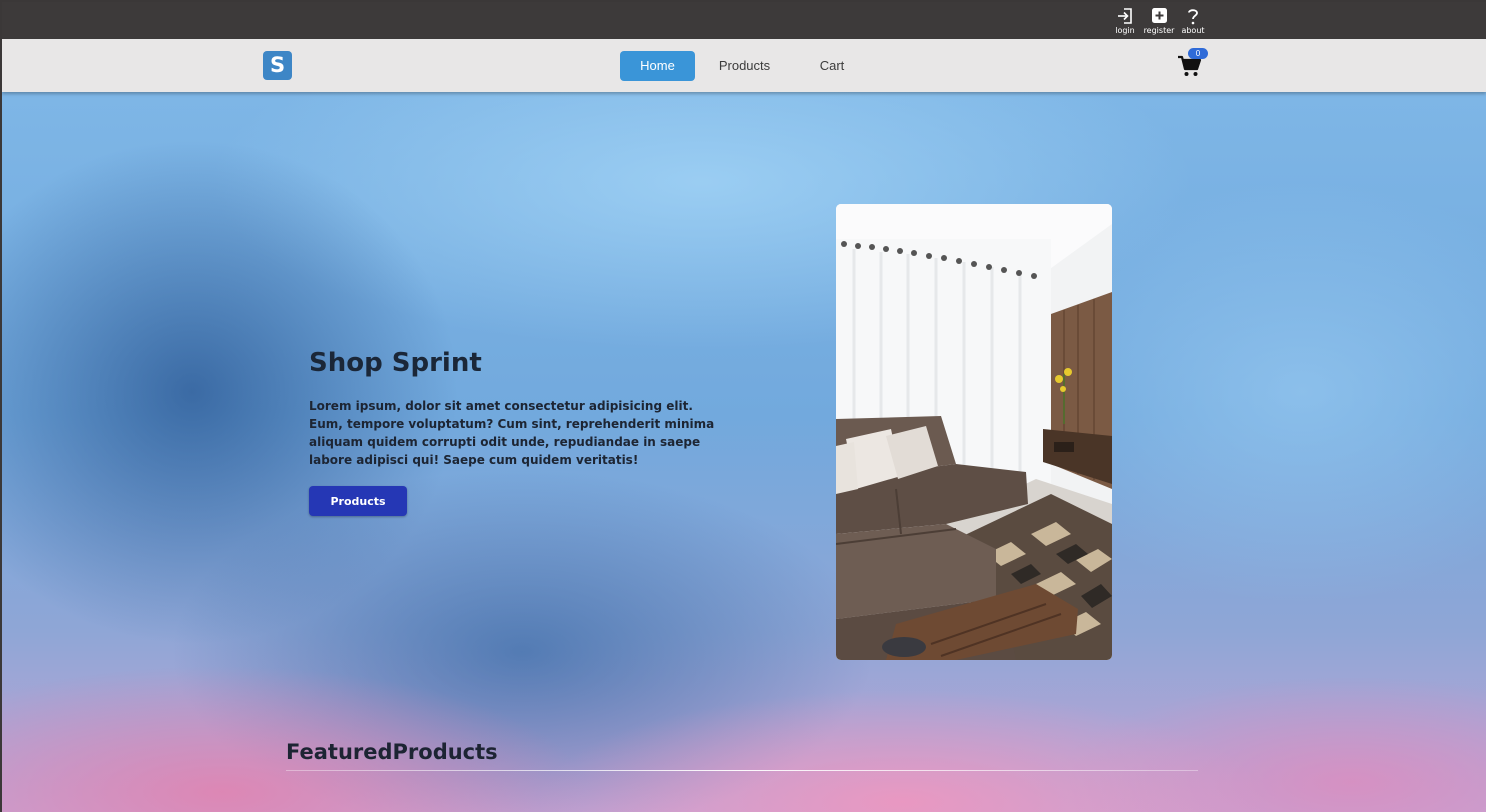 The image size is (1486, 812). Describe the element at coordinates (1159, 30) in the screenshot. I see `register-label: register` at that location.